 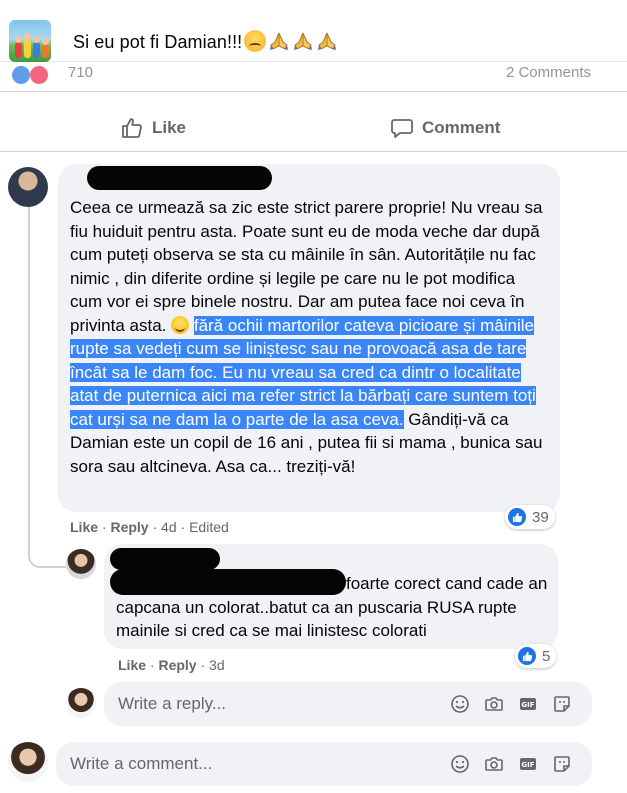 What do you see at coordinates (129, 527) in the screenshot?
I see `comment-reply-link: Reply` at bounding box center [129, 527].